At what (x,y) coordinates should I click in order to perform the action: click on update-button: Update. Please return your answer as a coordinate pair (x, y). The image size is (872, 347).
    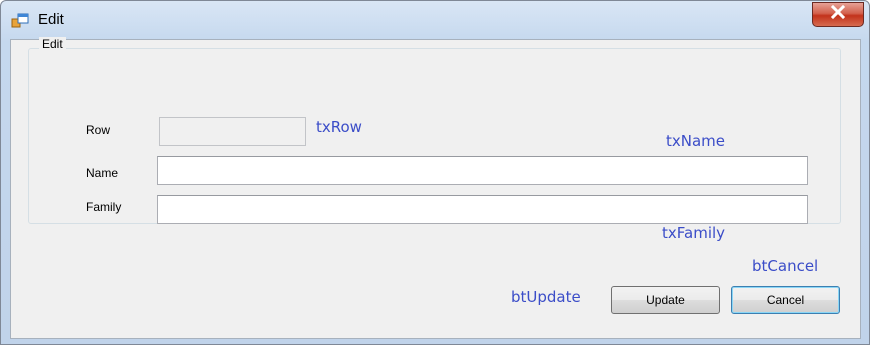
    Looking at the image, I should click on (665, 300).